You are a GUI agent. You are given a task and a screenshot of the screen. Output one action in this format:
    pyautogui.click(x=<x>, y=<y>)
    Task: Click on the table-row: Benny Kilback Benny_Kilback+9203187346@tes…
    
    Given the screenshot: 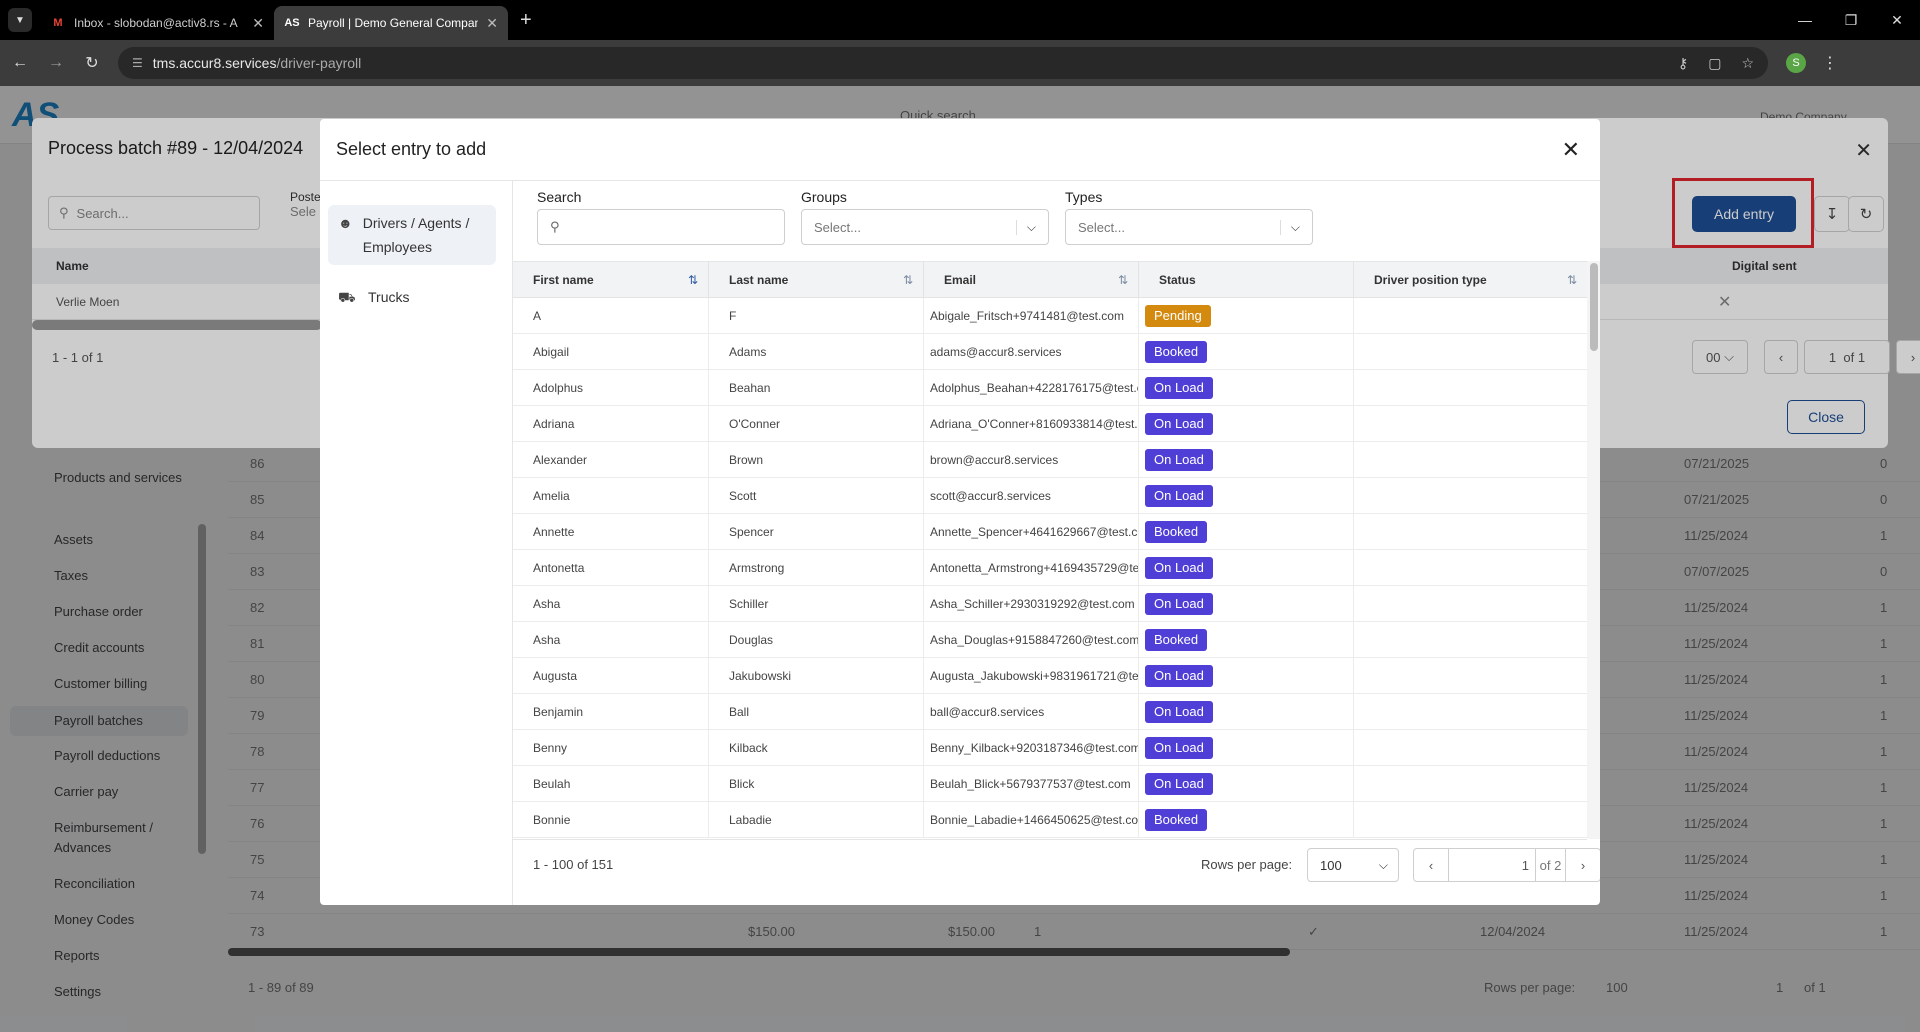 What is the action you would take?
    pyautogui.click(x=1050, y=748)
    